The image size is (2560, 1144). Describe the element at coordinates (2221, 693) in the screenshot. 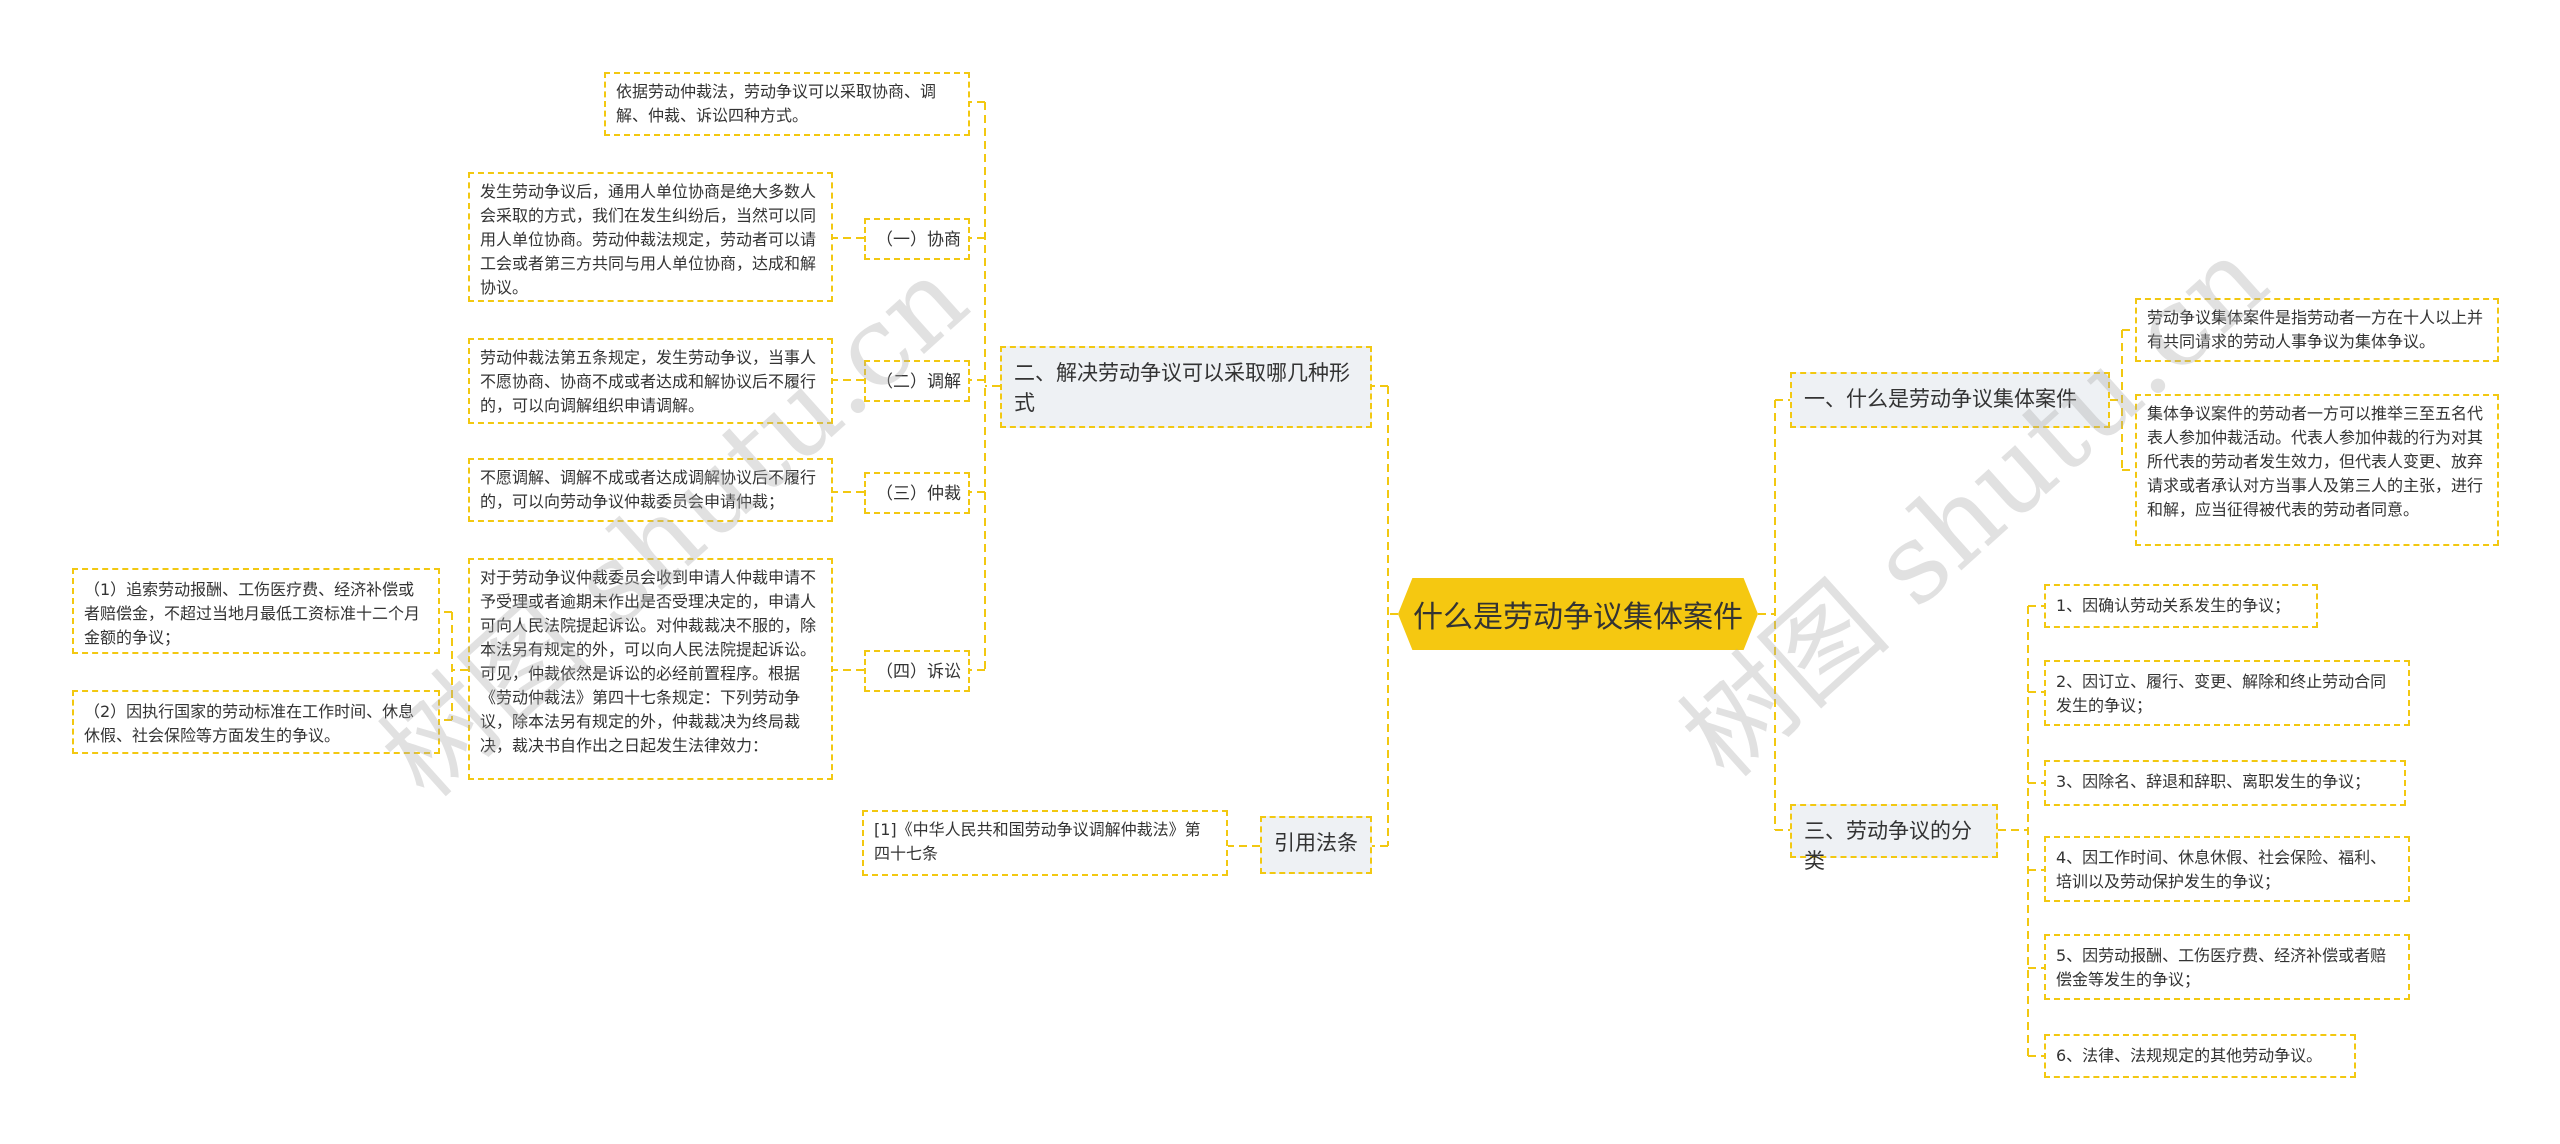

I see `category-item-2-text: 2、因订立、履行、变更、解除和终止劳动合同发生的争议；` at that location.